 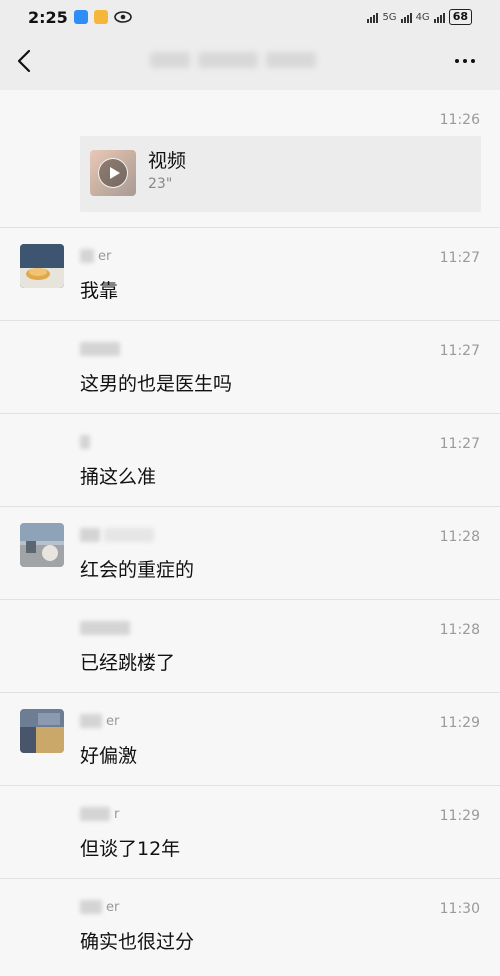 I want to click on message-time: 11:26, so click(x=459, y=120).